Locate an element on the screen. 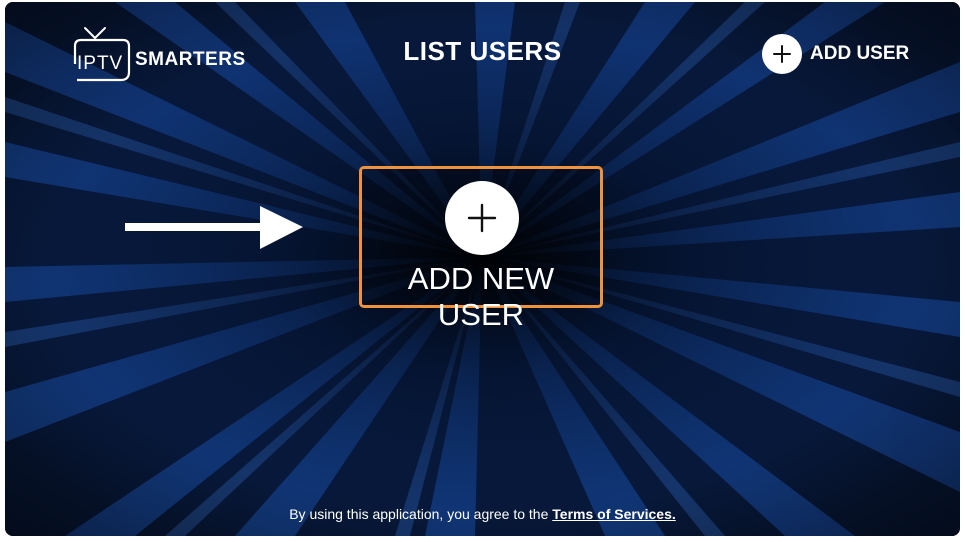 This screenshot has height=542, width=966. add-new-user-button: ADD NEW USER is located at coordinates (481, 249).